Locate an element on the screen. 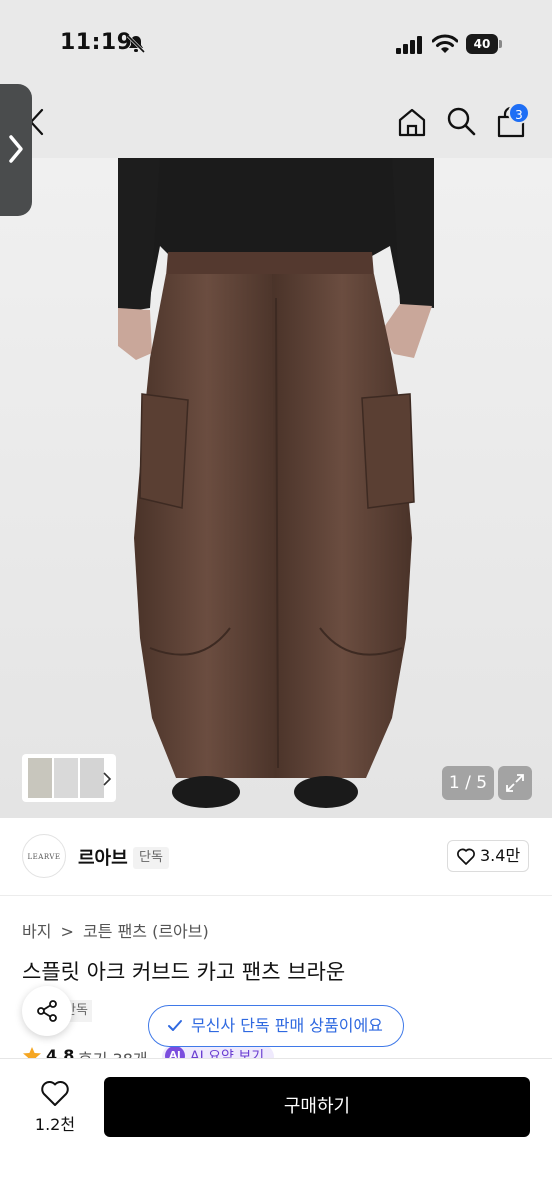 Image resolution: width=552 pixels, height=1200 pixels. breadcrumb-subcategory: 코튼 팬츠 (르아브) is located at coordinates (146, 931).